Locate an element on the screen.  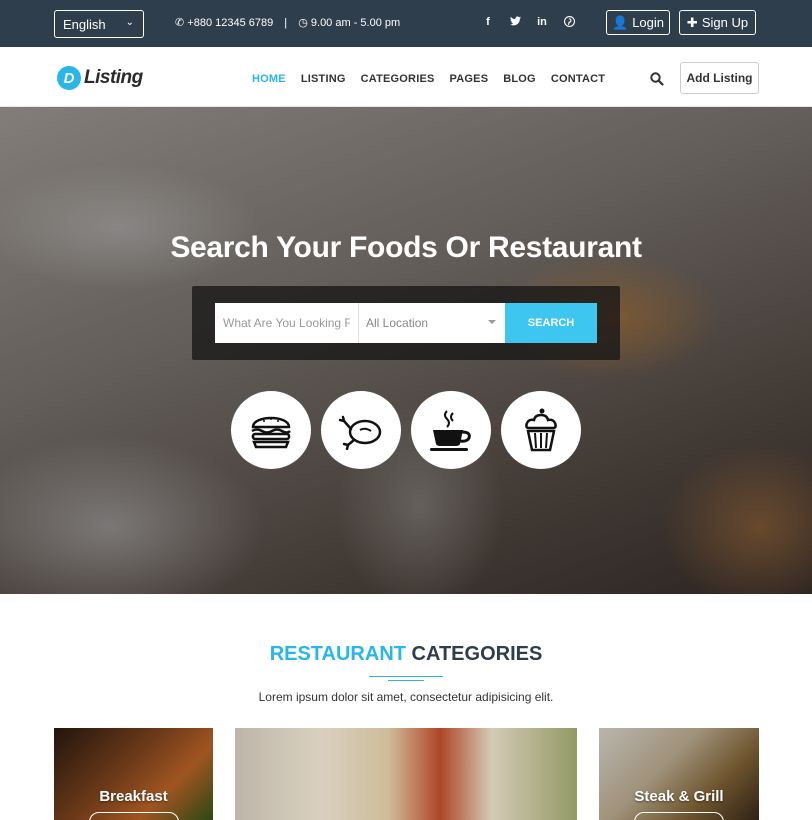
language-select: English ⌄ is located at coordinates (99, 24).